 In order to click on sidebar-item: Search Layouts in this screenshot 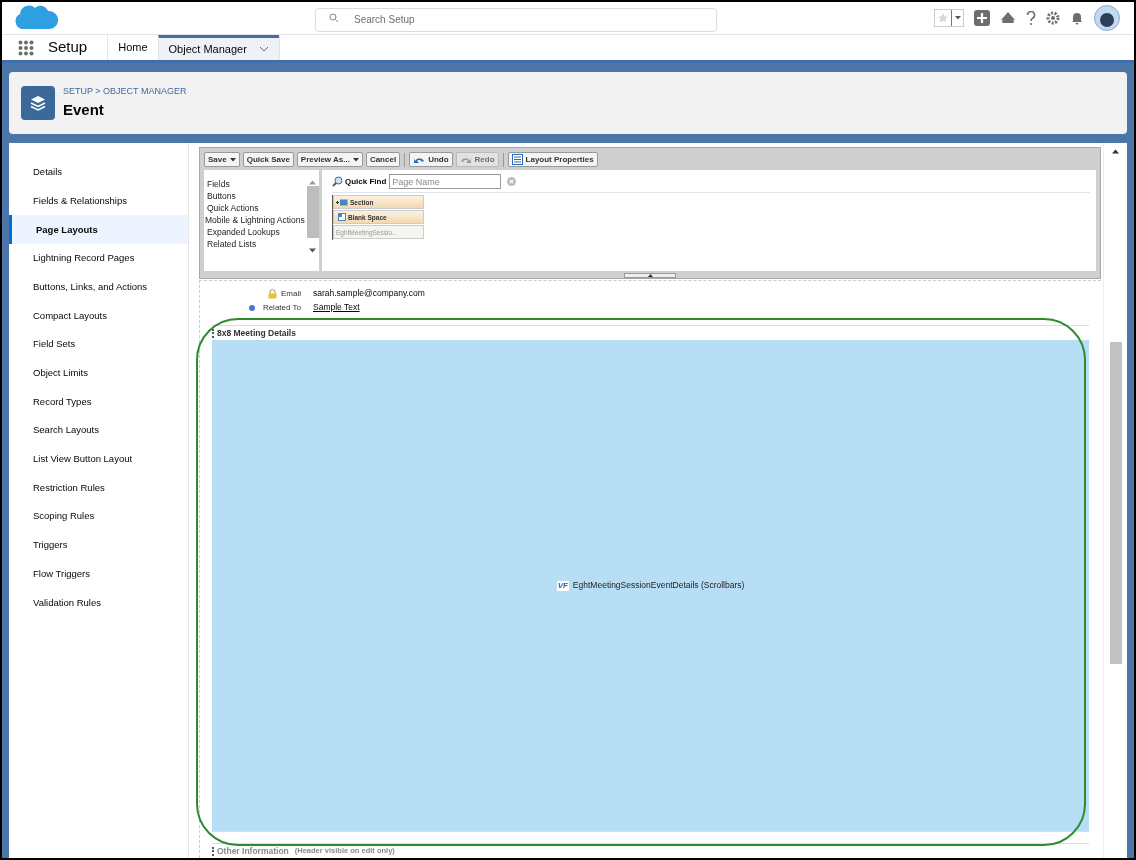, I will do `click(98, 430)`.